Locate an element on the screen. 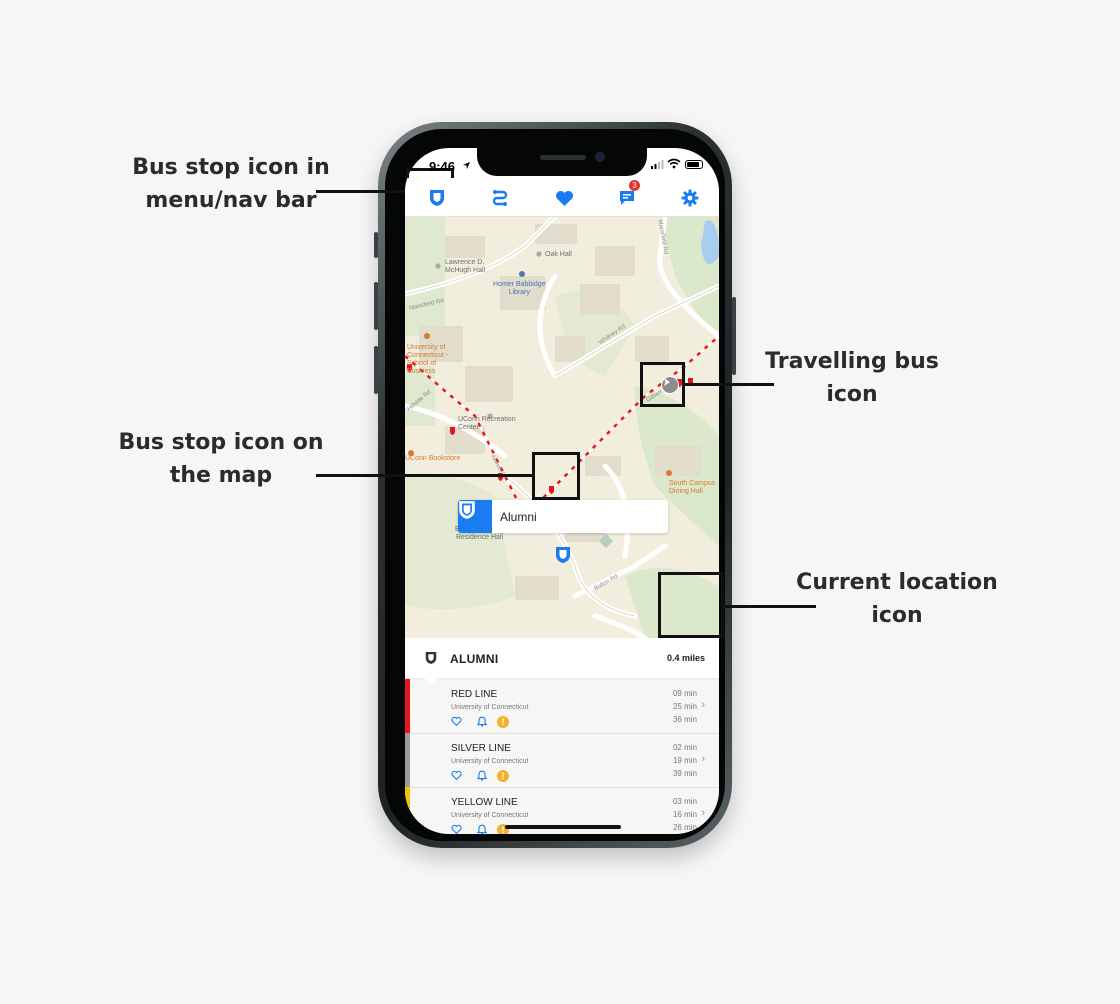  nav-messages-button: 3 is located at coordinates (627, 195).